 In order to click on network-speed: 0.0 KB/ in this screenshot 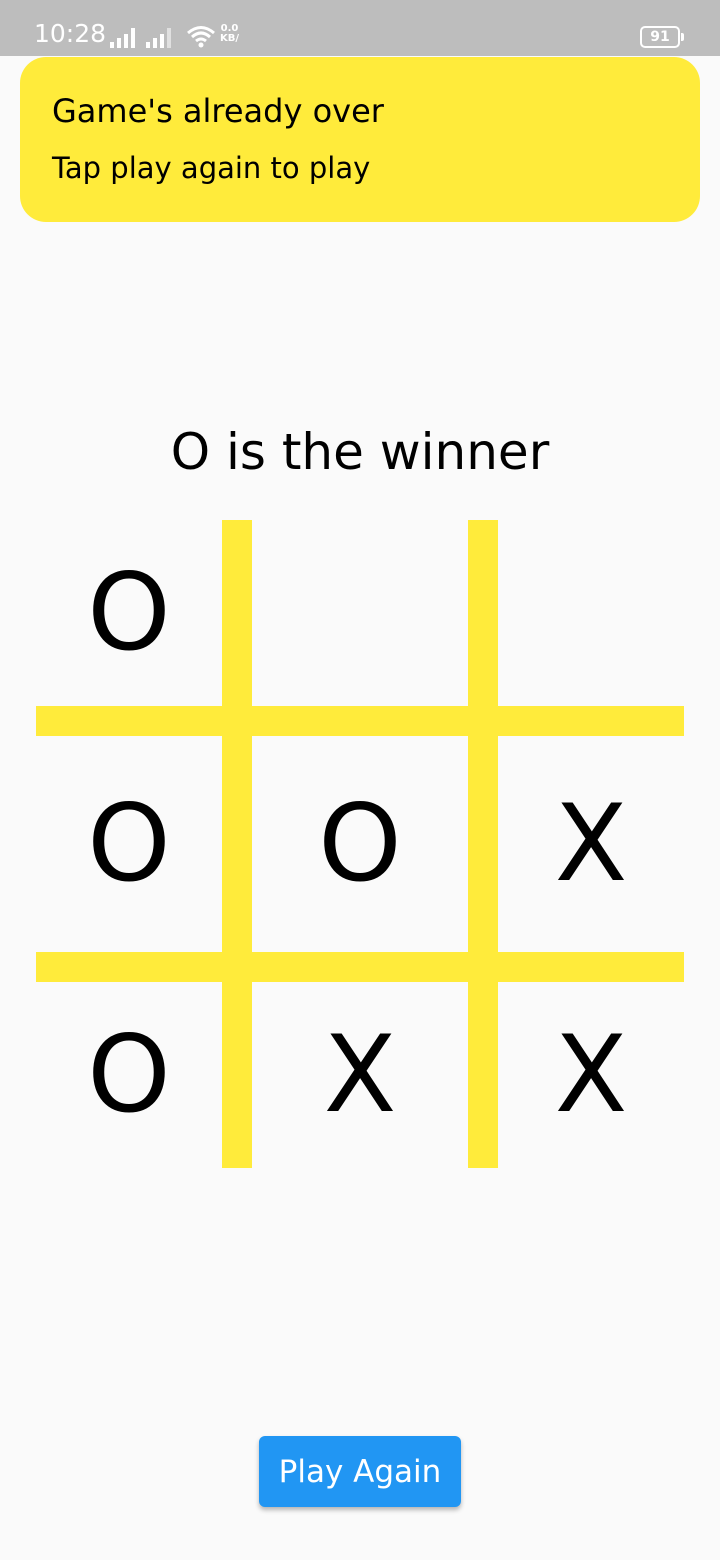, I will do `click(229, 34)`.